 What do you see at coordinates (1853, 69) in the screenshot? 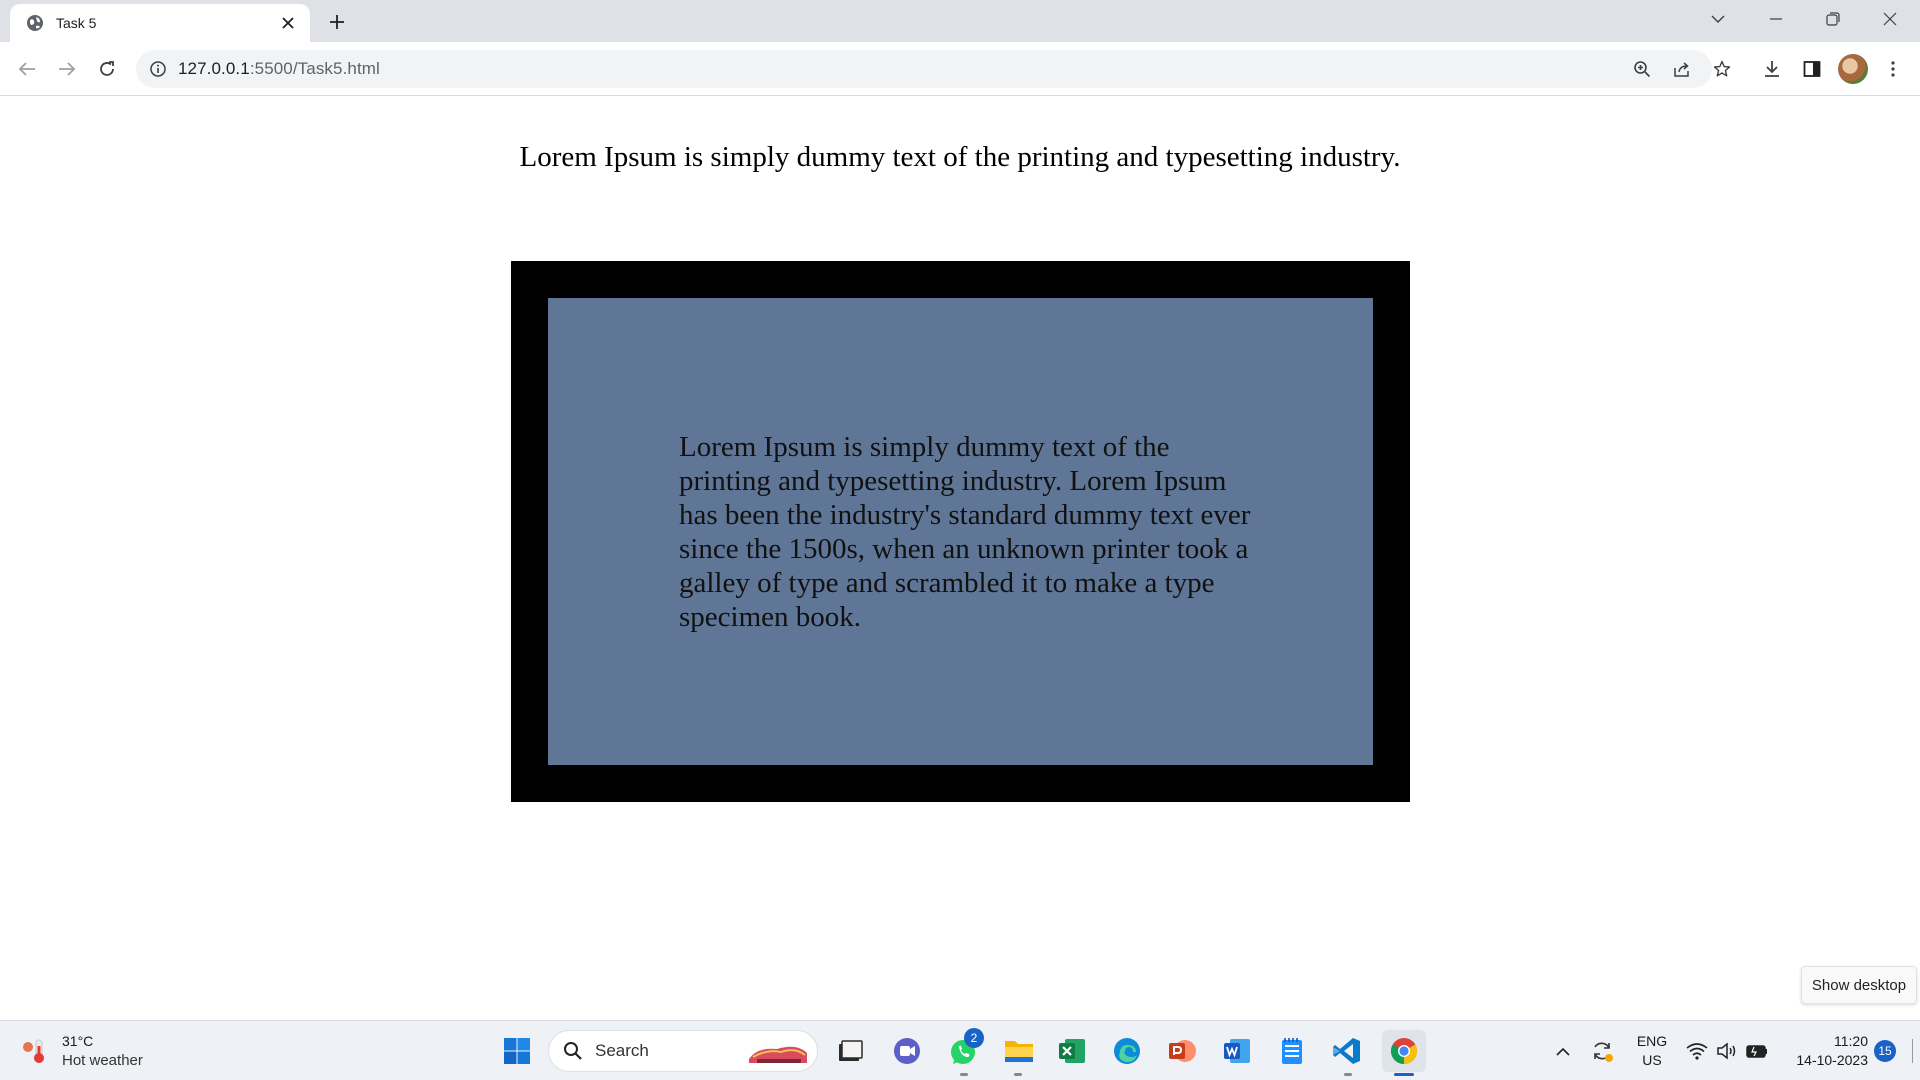
I see `profile-avatar` at bounding box center [1853, 69].